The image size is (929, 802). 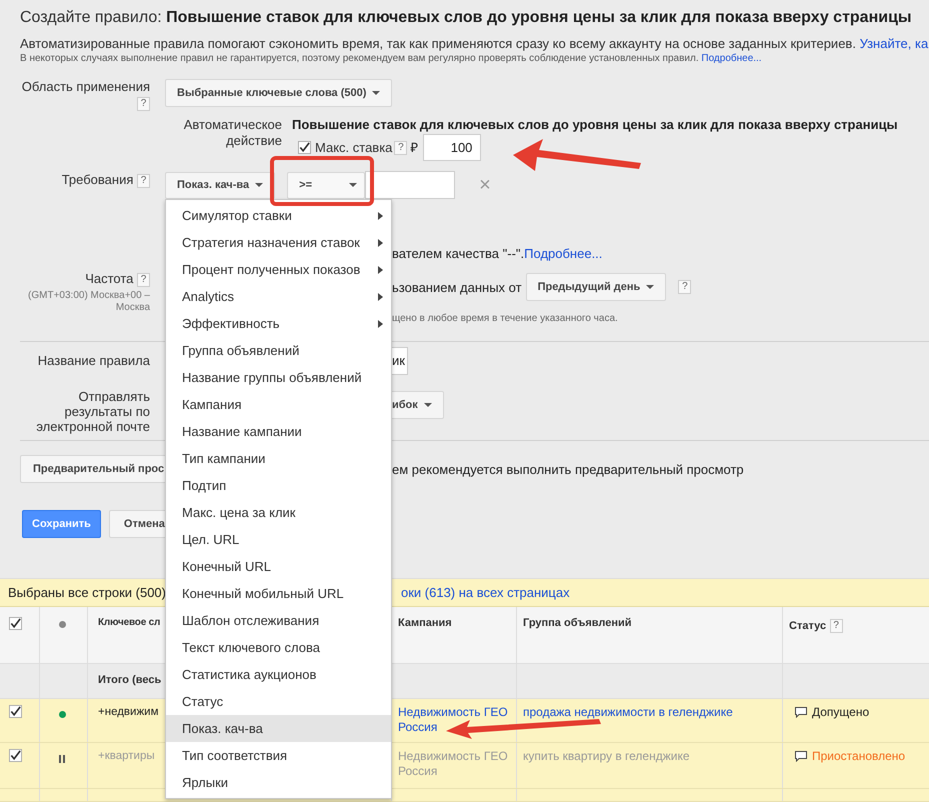 I want to click on menu-item: Симулятор ставки, so click(x=278, y=215).